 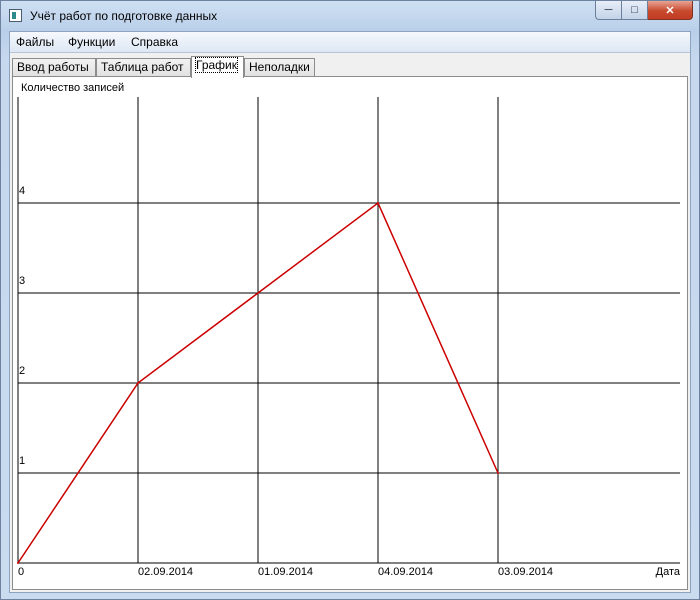 I want to click on y-tick-label-3: 3, so click(x=22, y=281).